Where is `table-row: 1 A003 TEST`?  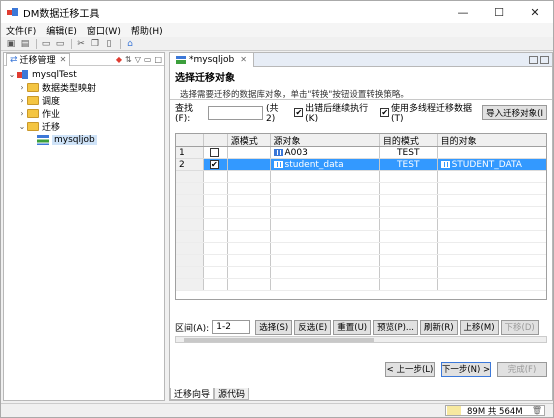 table-row: 1 A003 TEST is located at coordinates (361, 153).